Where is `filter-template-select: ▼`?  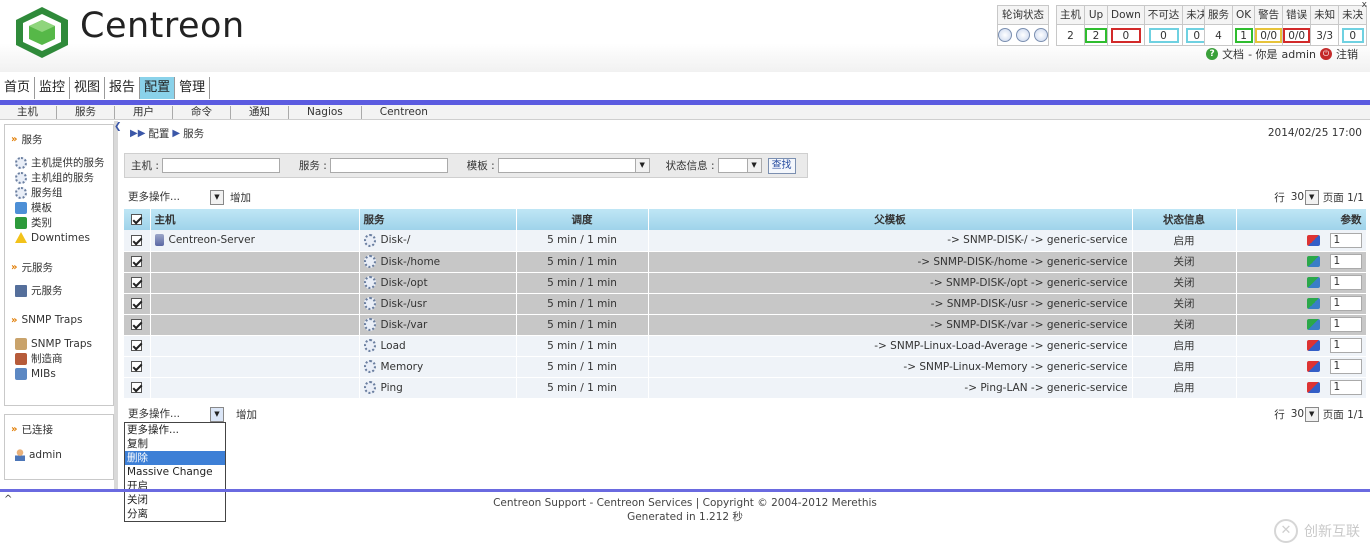 filter-template-select: ▼ is located at coordinates (573, 165).